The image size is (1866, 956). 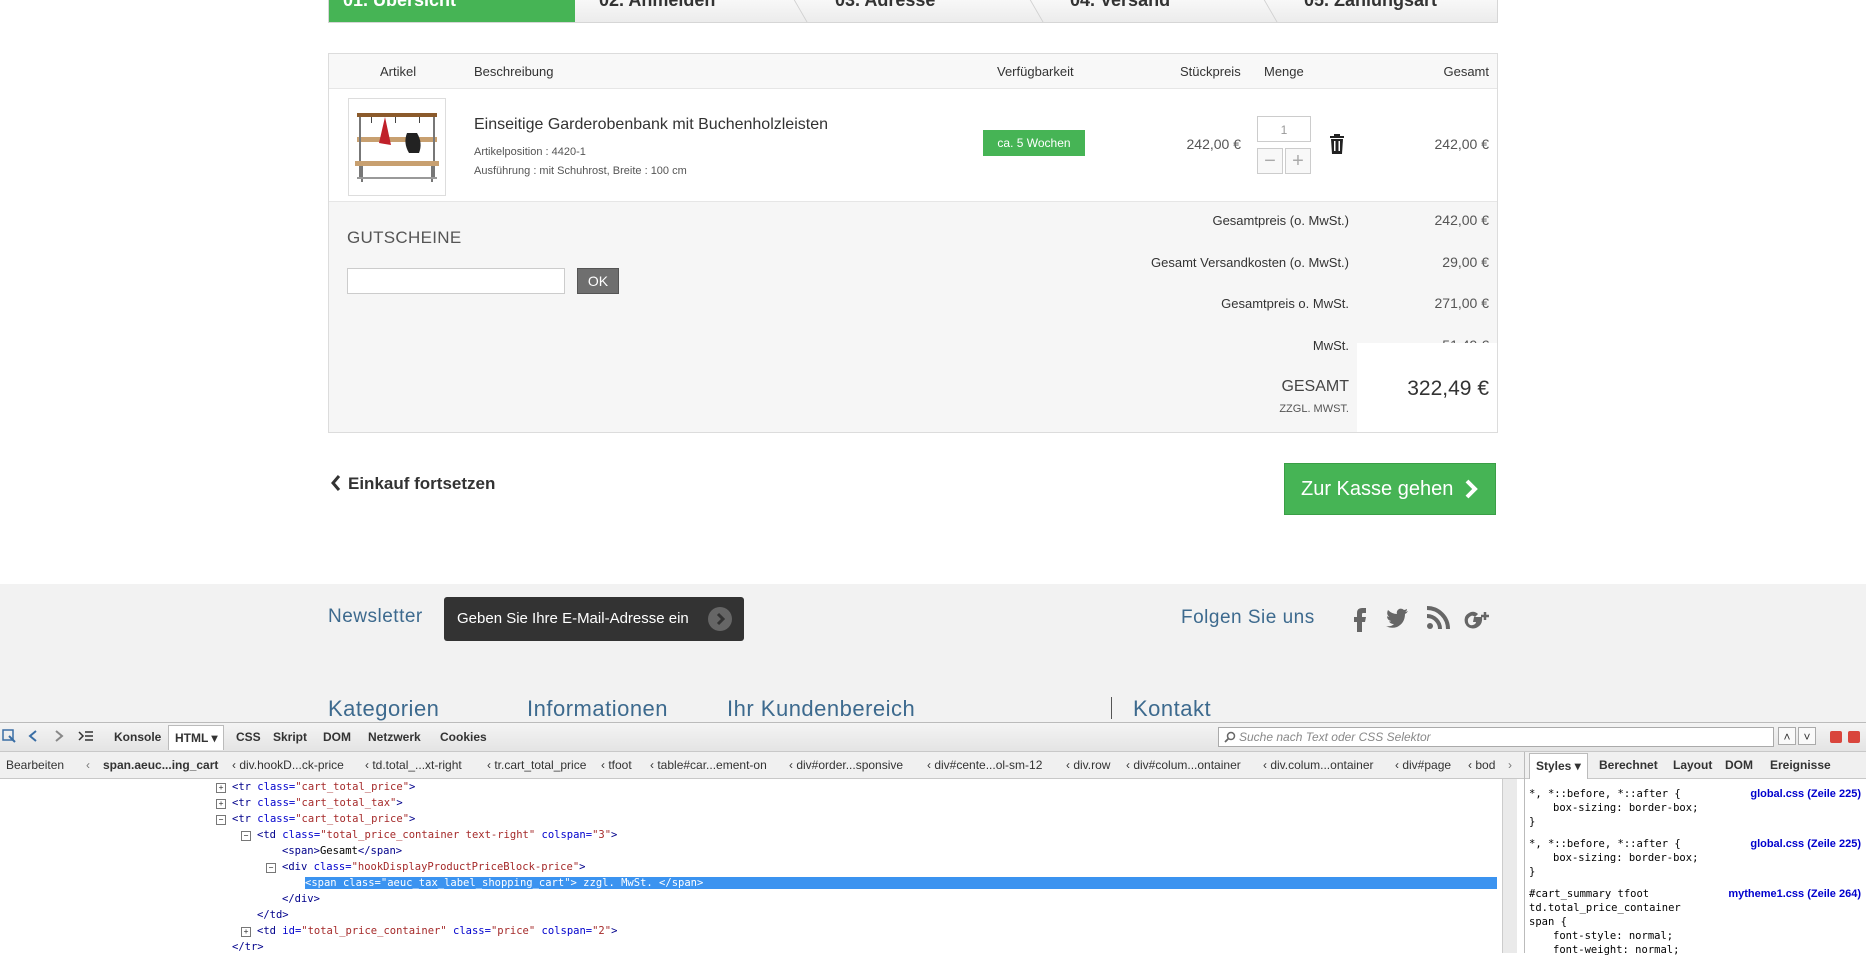 What do you see at coordinates (846, 765) in the screenshot?
I see `breadcrumb-item: ‹ div#order...sponsive` at bounding box center [846, 765].